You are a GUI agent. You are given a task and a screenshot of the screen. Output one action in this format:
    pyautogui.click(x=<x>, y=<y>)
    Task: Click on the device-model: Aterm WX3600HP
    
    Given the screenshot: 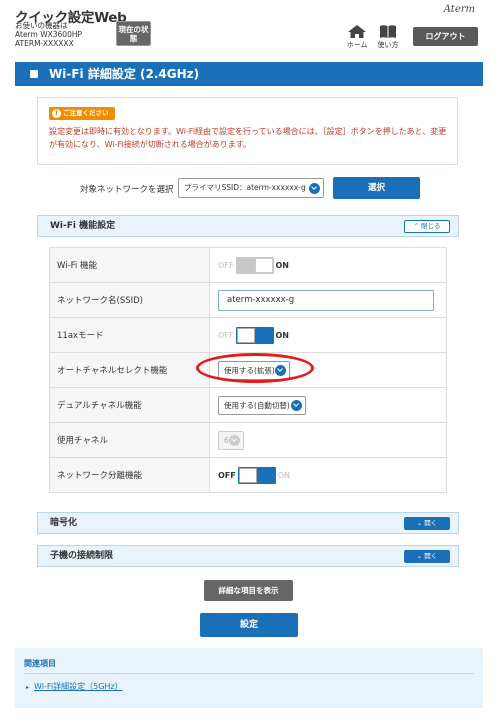 What is the action you would take?
    pyautogui.click(x=48, y=34)
    